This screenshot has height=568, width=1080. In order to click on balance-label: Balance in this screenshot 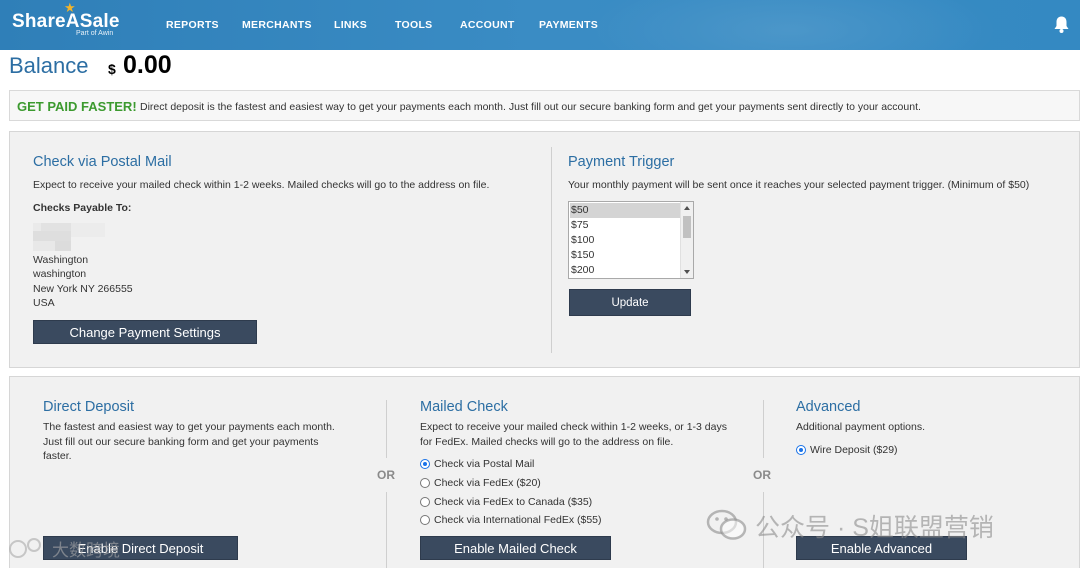, I will do `click(49, 65)`.